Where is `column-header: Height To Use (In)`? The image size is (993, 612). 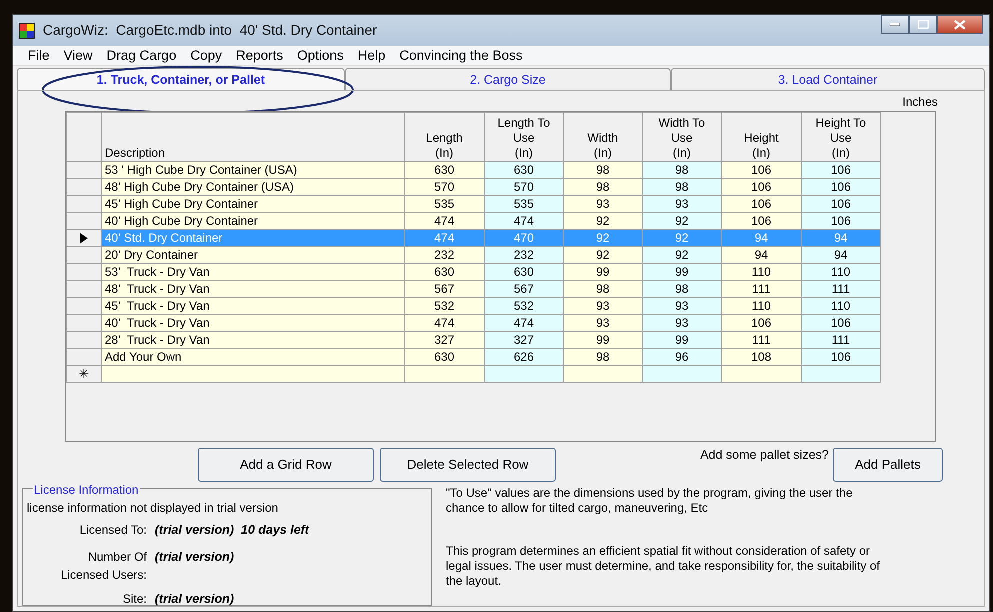
column-header: Height To Use (In) is located at coordinates (841, 137).